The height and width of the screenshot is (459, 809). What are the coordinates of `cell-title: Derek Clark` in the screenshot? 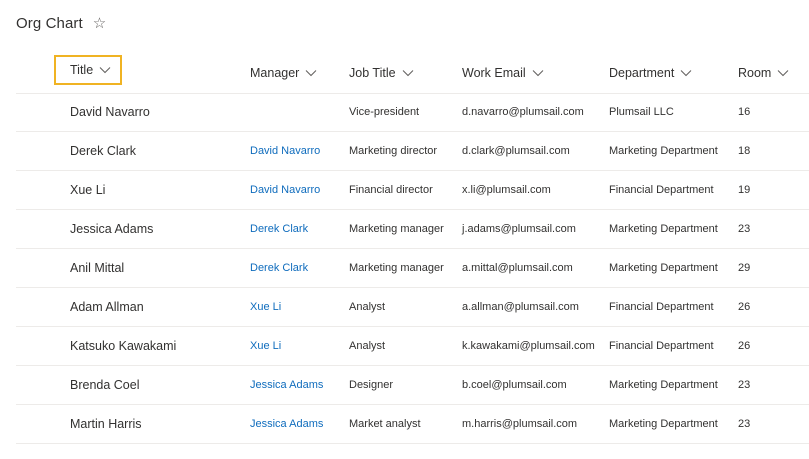 It's located at (103, 151).